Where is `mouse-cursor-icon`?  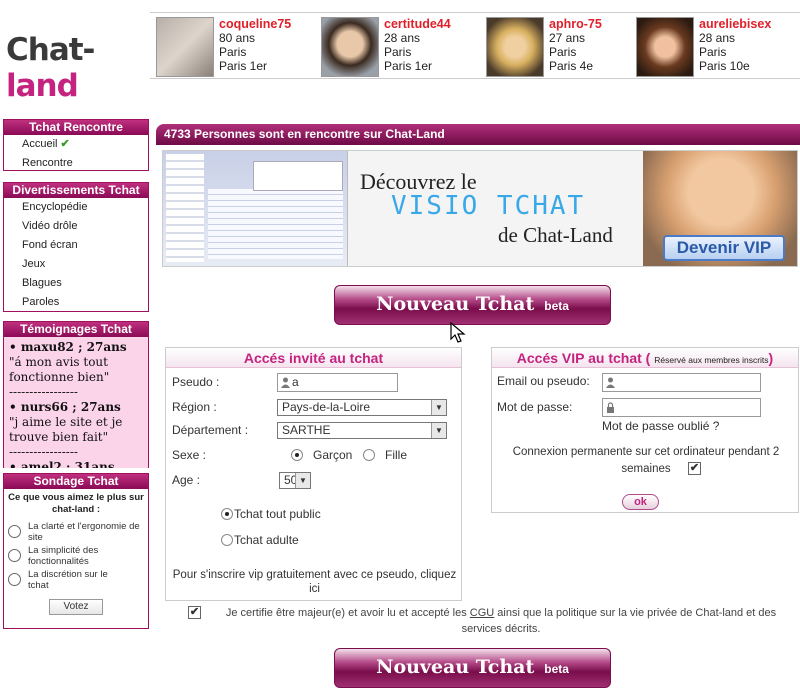 mouse-cursor-icon is located at coordinates (458, 332).